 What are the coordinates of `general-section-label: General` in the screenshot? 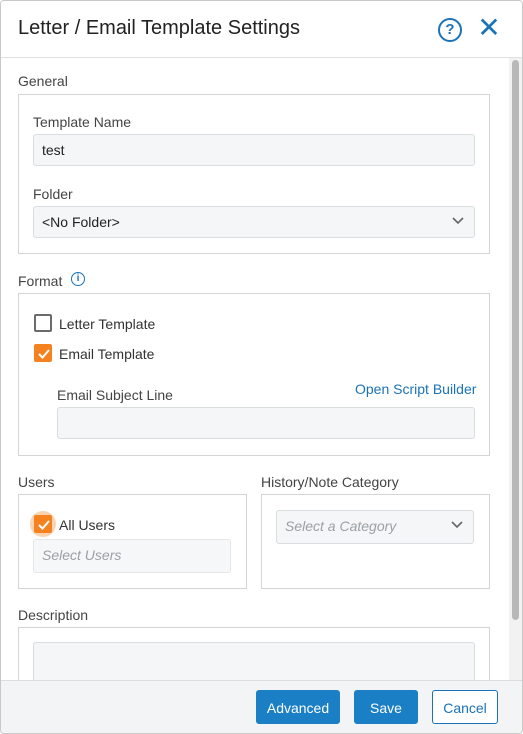 It's located at (43, 81).